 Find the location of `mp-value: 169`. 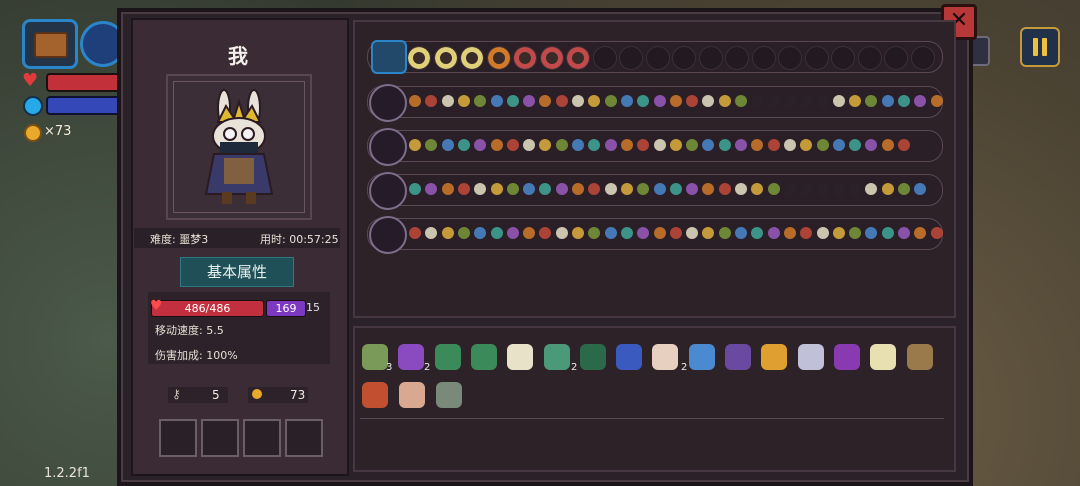

mp-value: 169 is located at coordinates (286, 308).